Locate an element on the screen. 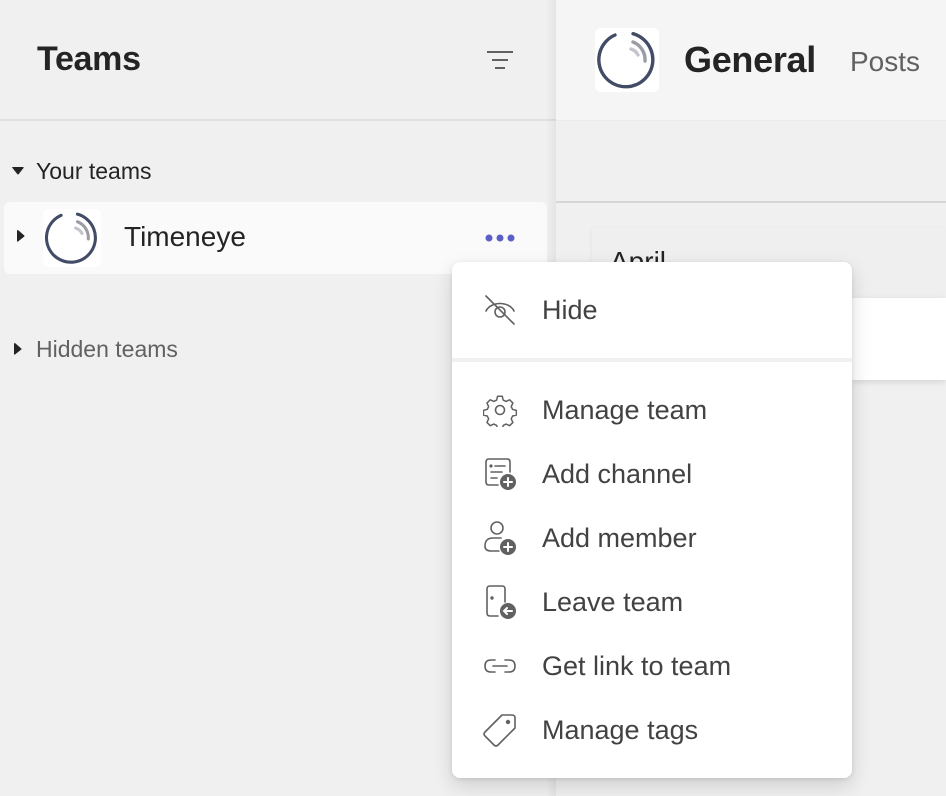 This screenshot has height=796, width=946. menu-item-label: Manage team is located at coordinates (625, 409).